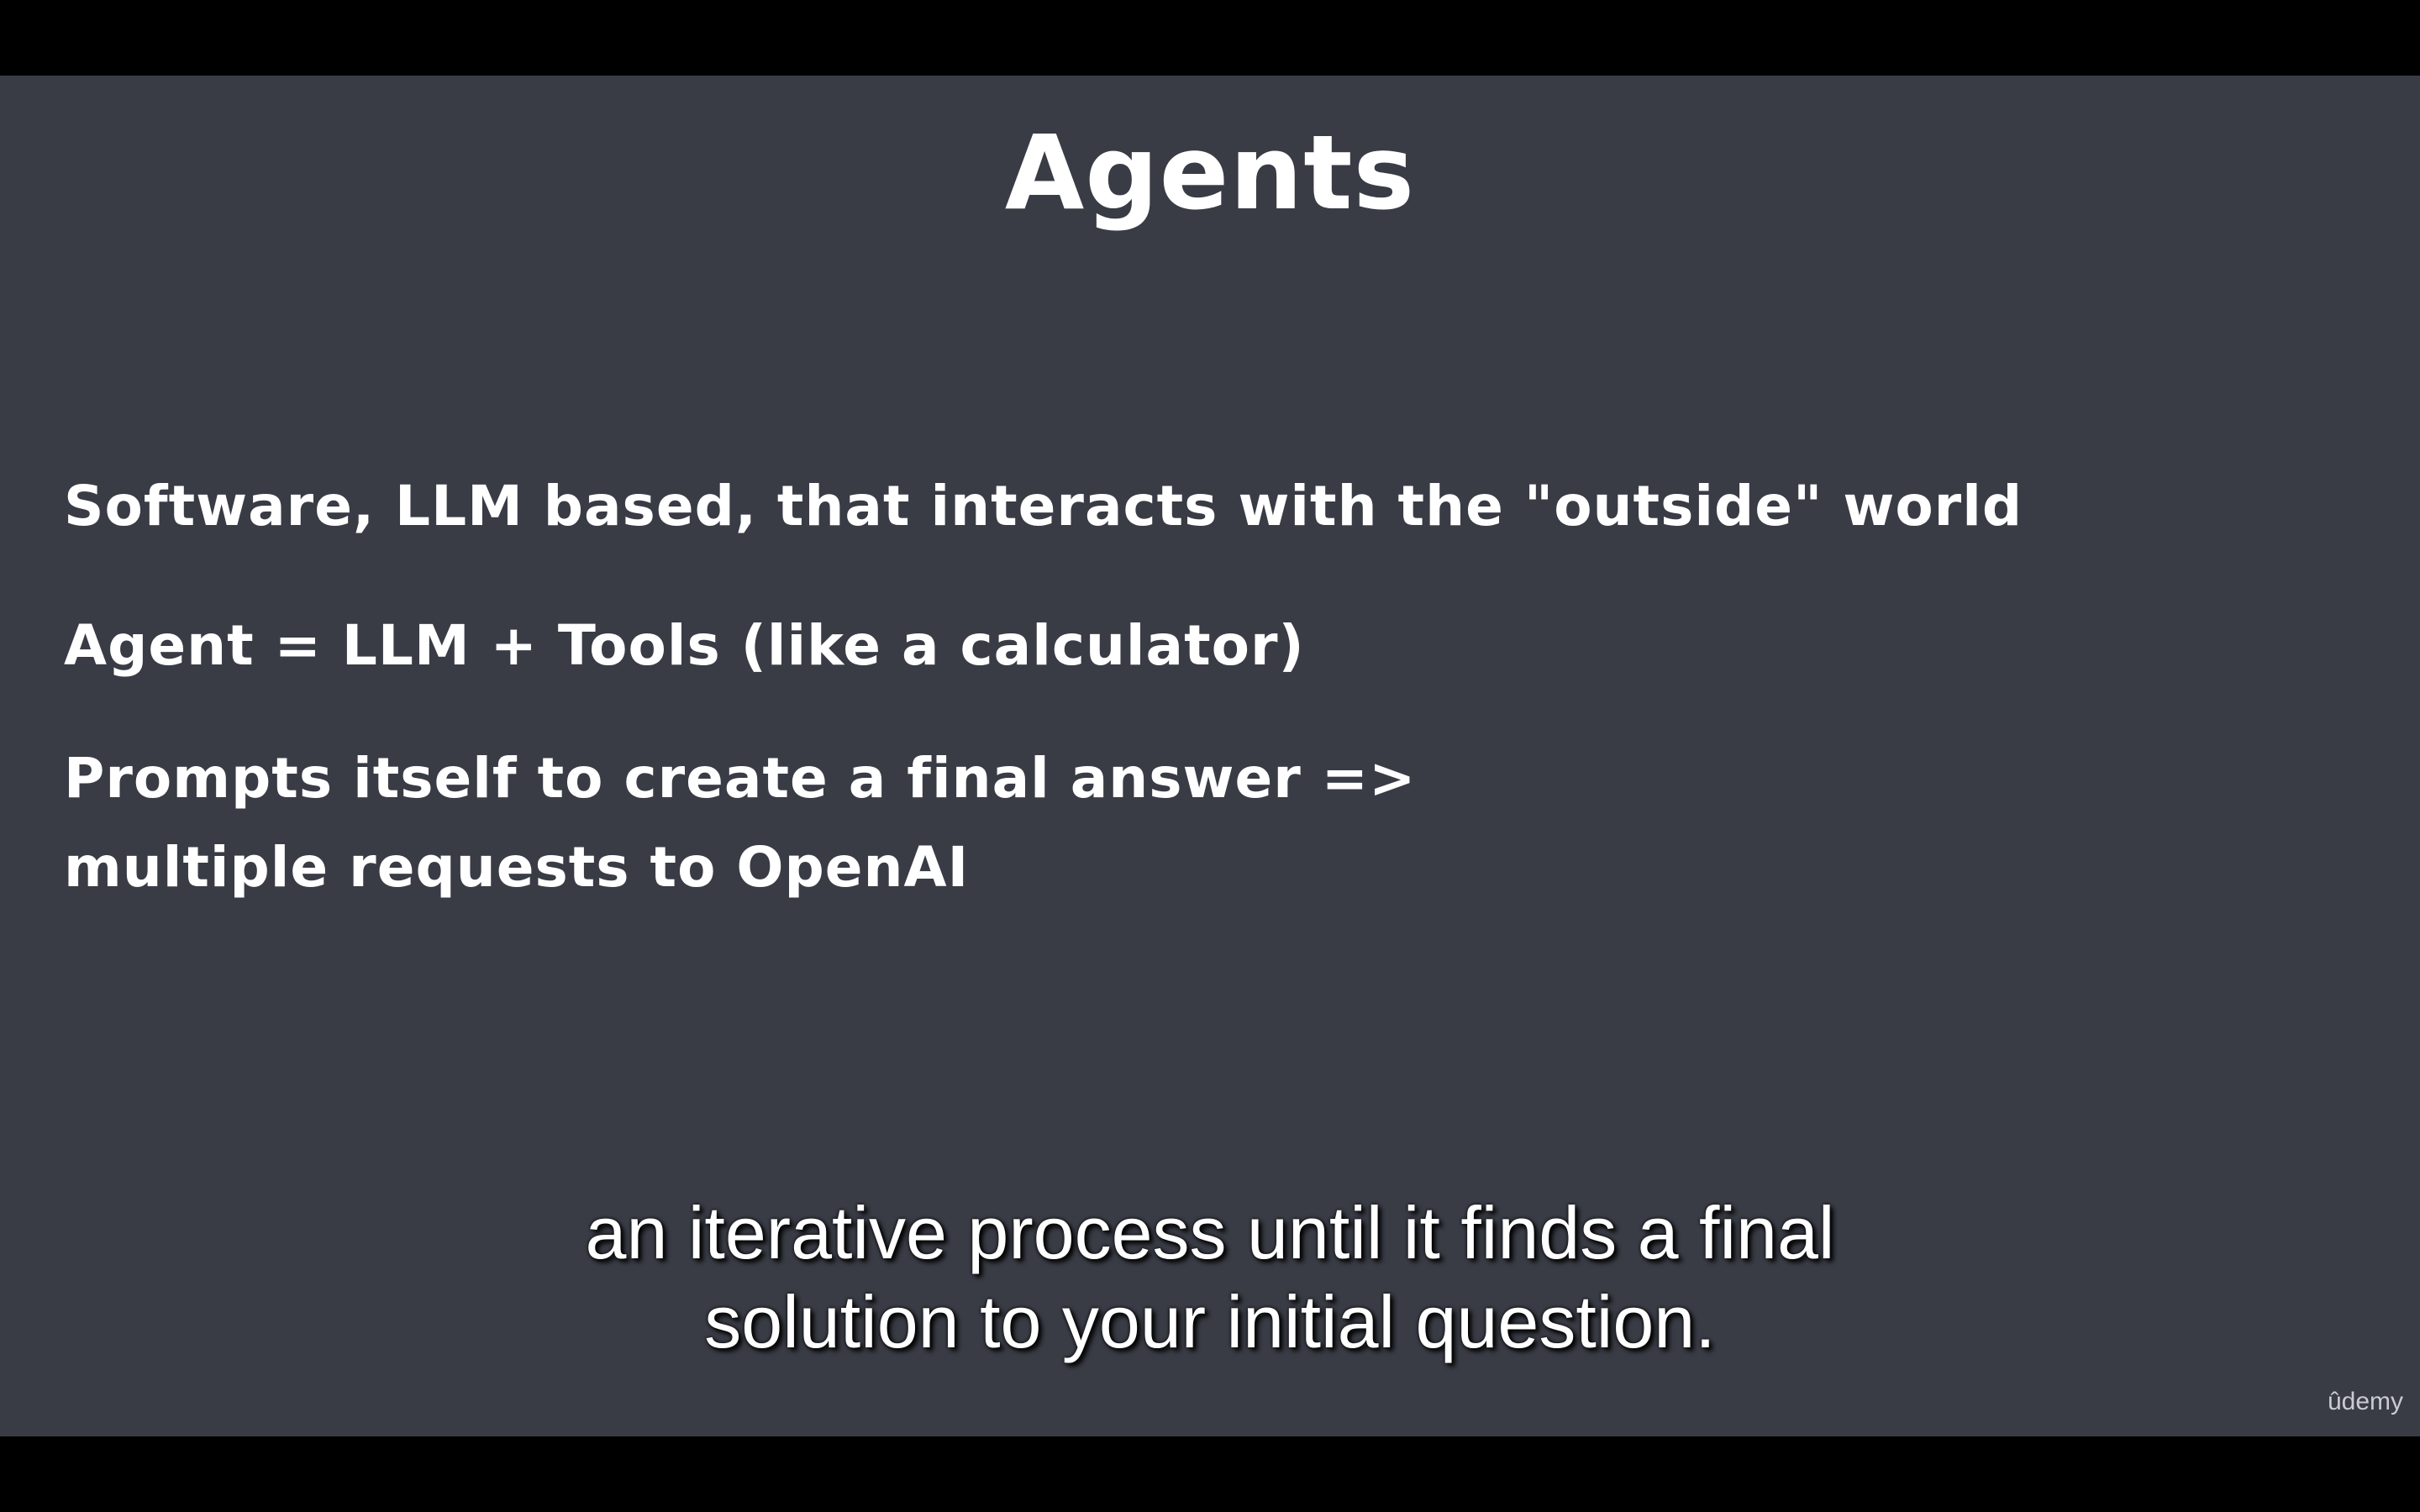 The width and height of the screenshot is (2420, 1512). I want to click on slide-title: Agents, so click(1210, 173).